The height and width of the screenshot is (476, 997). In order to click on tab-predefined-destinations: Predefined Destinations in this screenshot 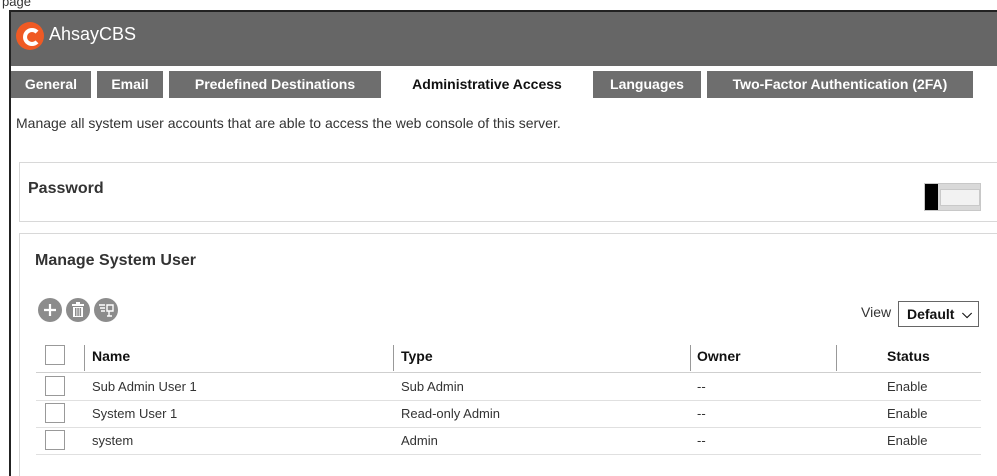, I will do `click(275, 84)`.